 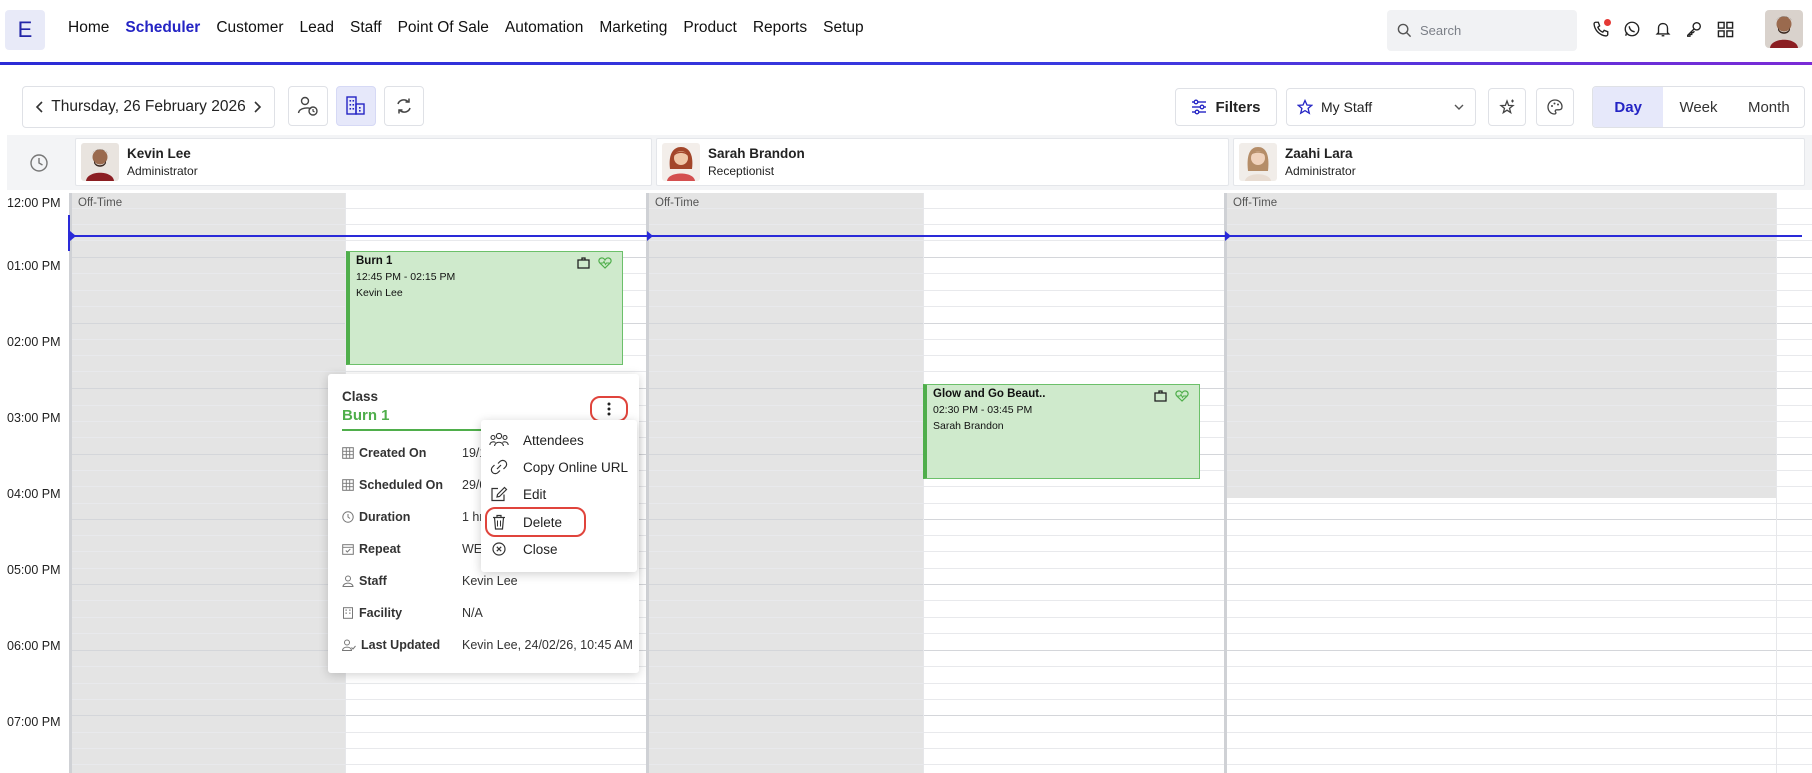 What do you see at coordinates (40, 107) in the screenshot?
I see `chevron-left-icon` at bounding box center [40, 107].